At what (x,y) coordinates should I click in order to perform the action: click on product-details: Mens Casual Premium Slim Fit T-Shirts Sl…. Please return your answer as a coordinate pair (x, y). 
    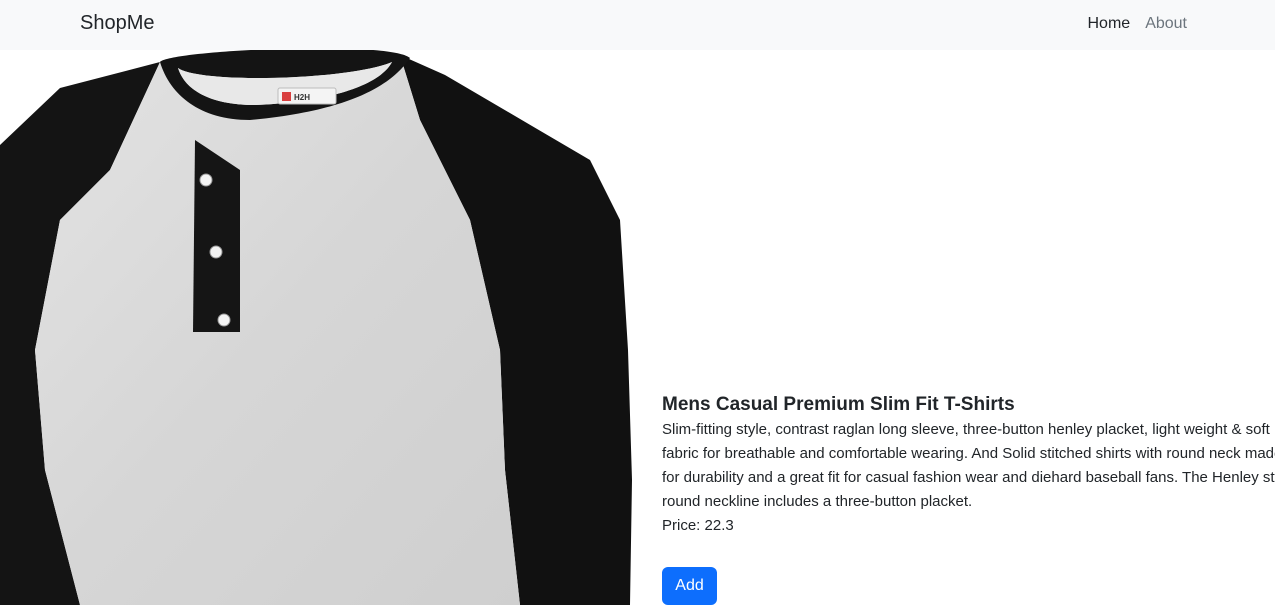
    Looking at the image, I should click on (968, 465).